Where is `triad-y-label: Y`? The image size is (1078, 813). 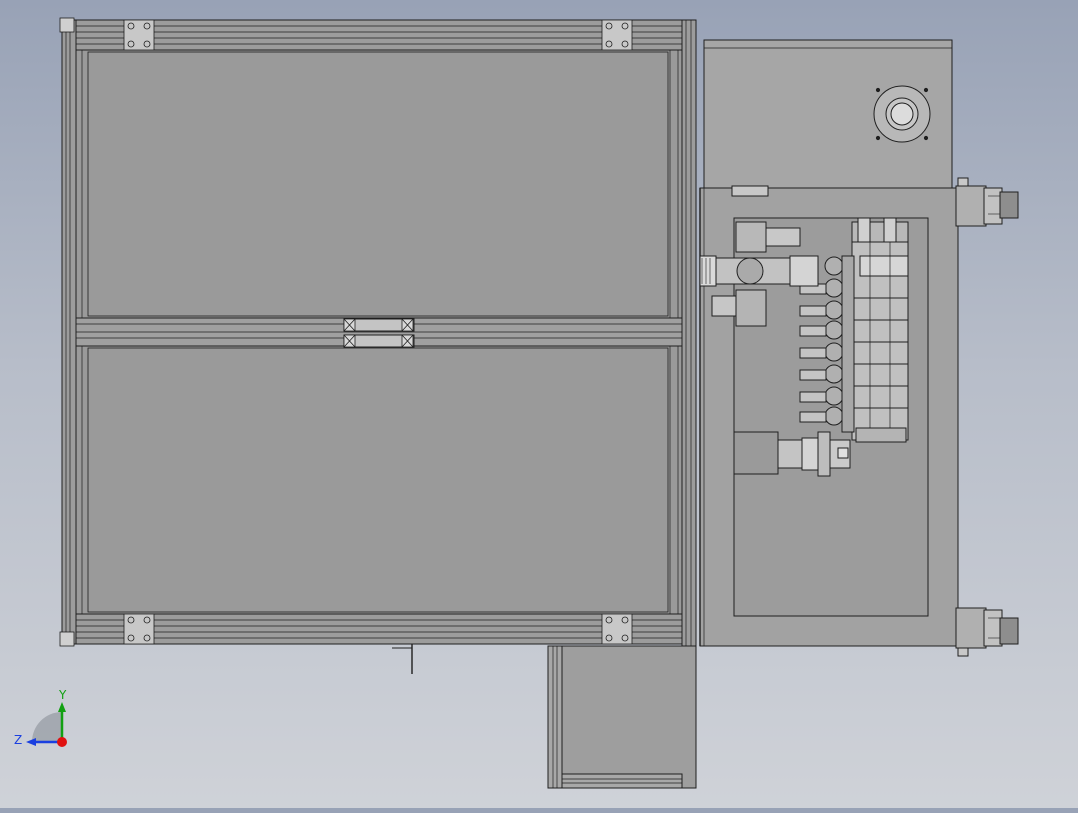
triad-y-label: Y is located at coordinates (62, 695).